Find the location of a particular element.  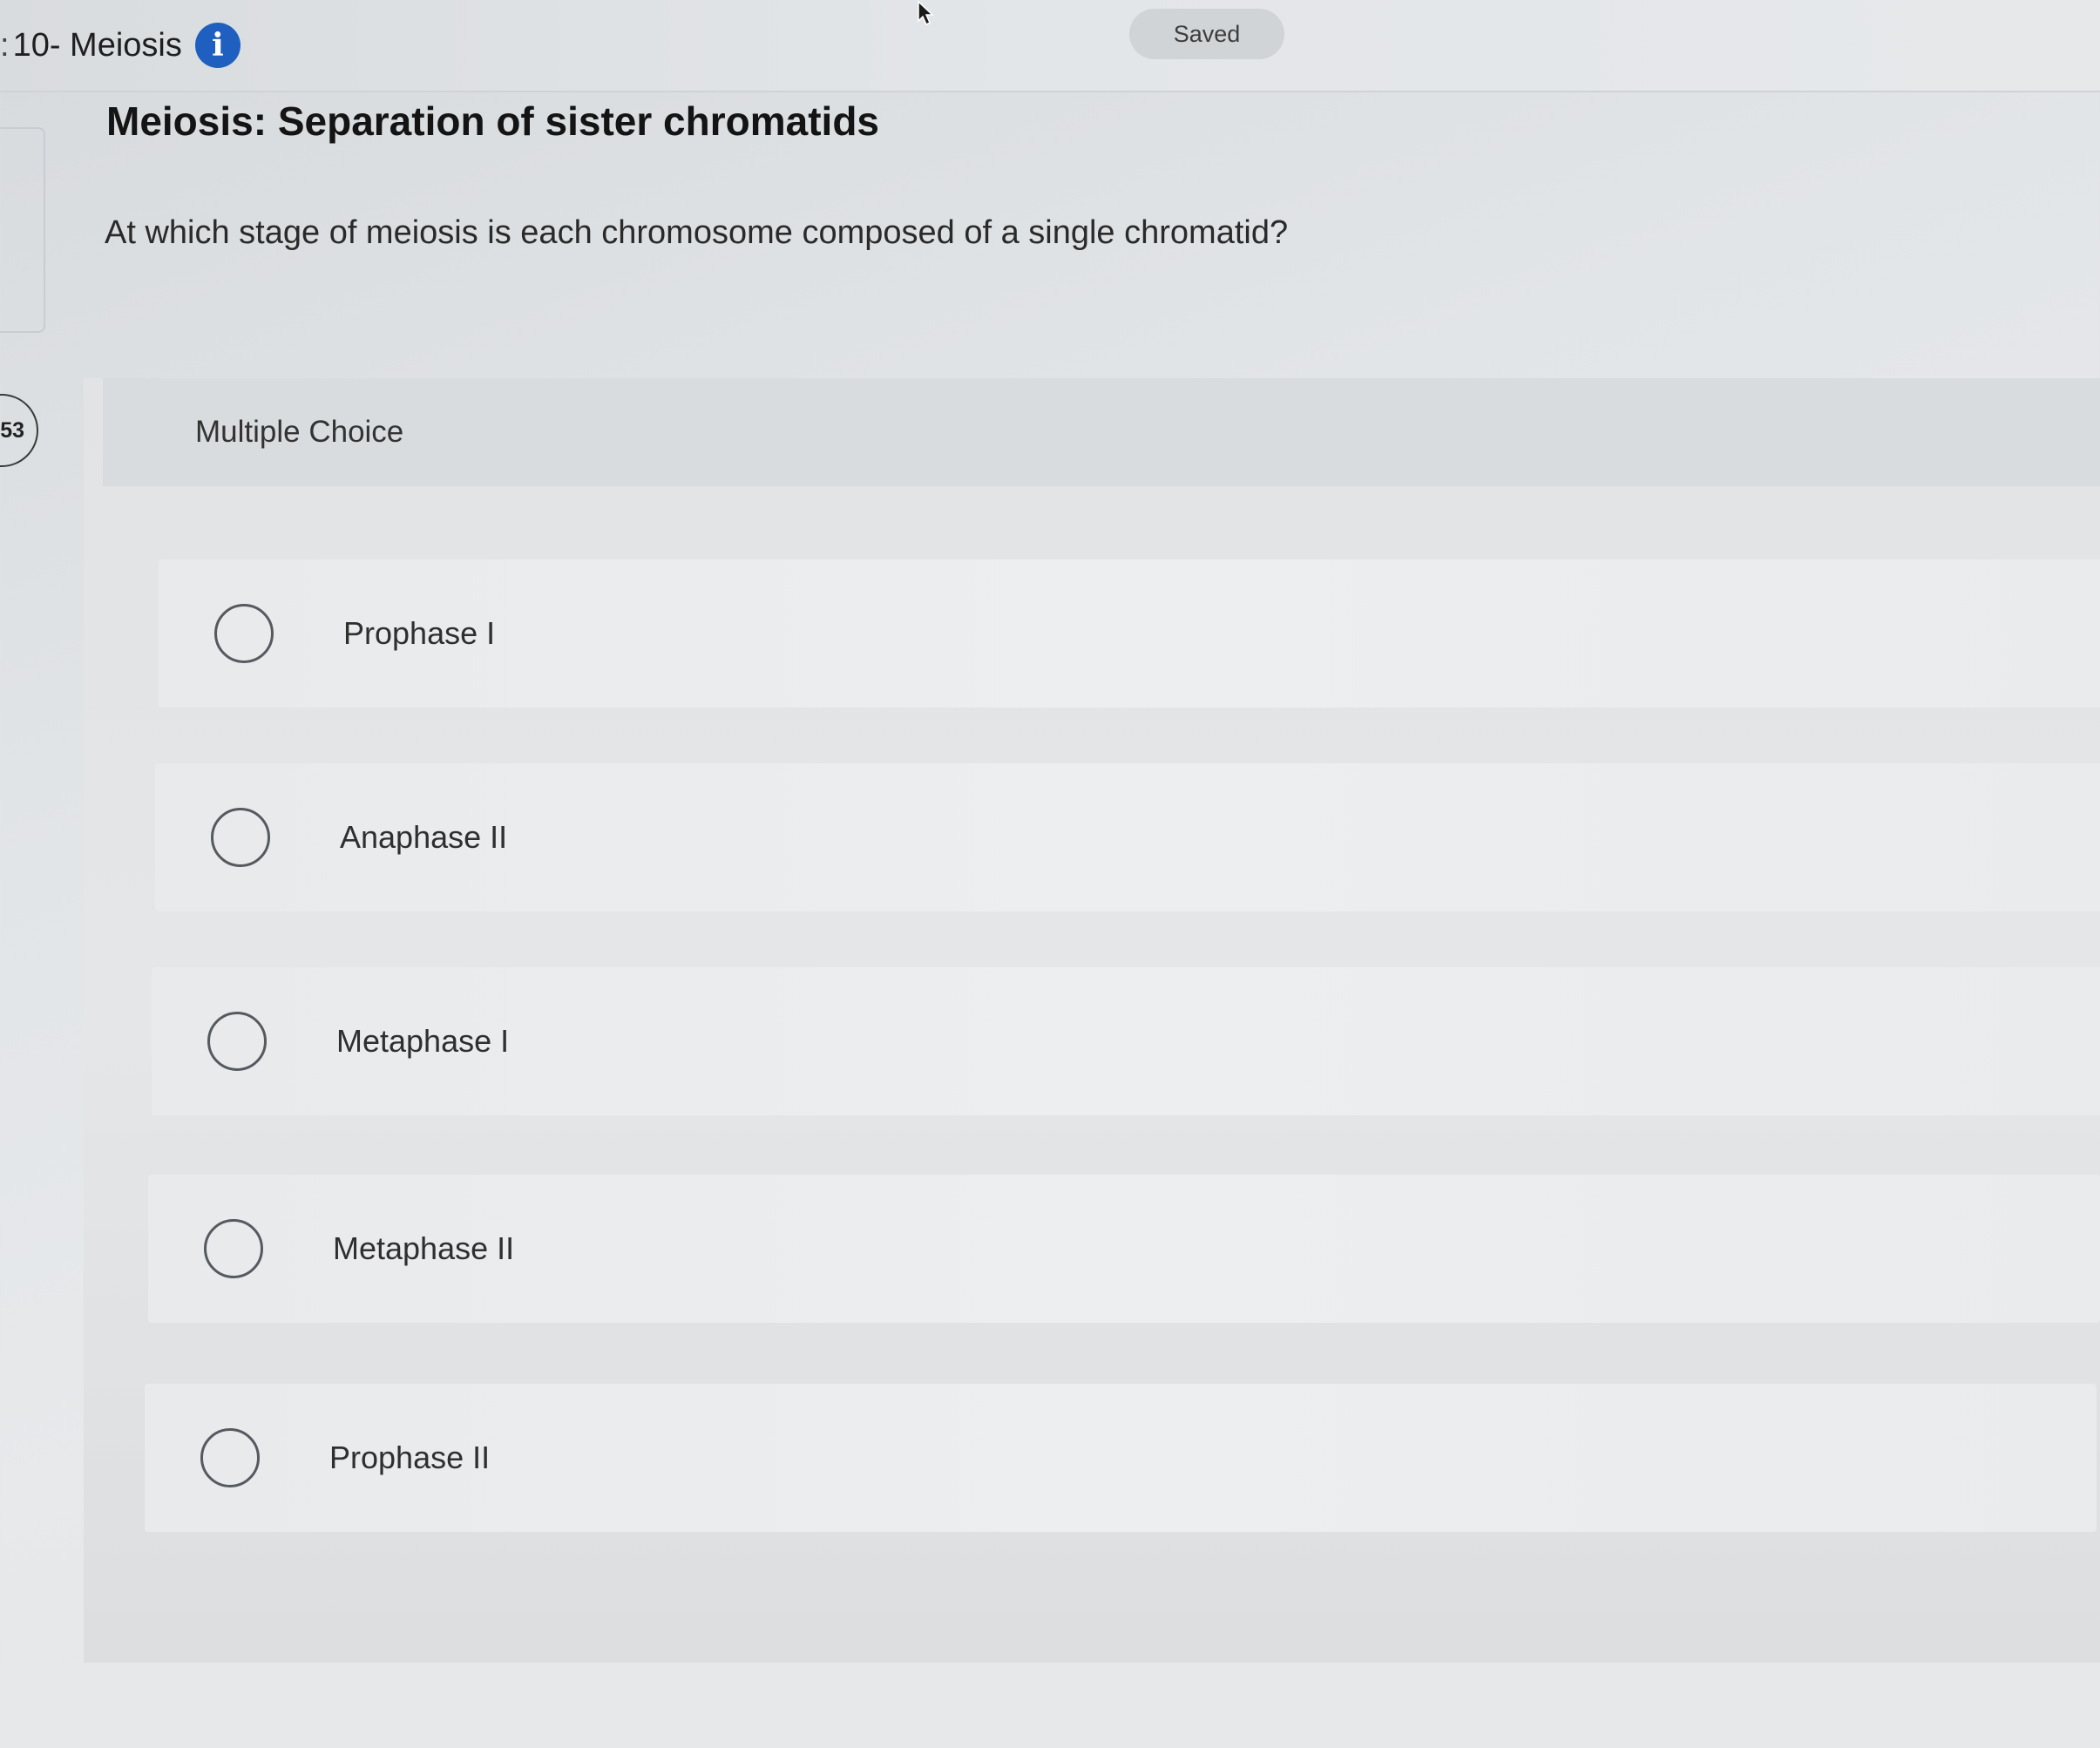

info-glyph: i is located at coordinates (218, 45).